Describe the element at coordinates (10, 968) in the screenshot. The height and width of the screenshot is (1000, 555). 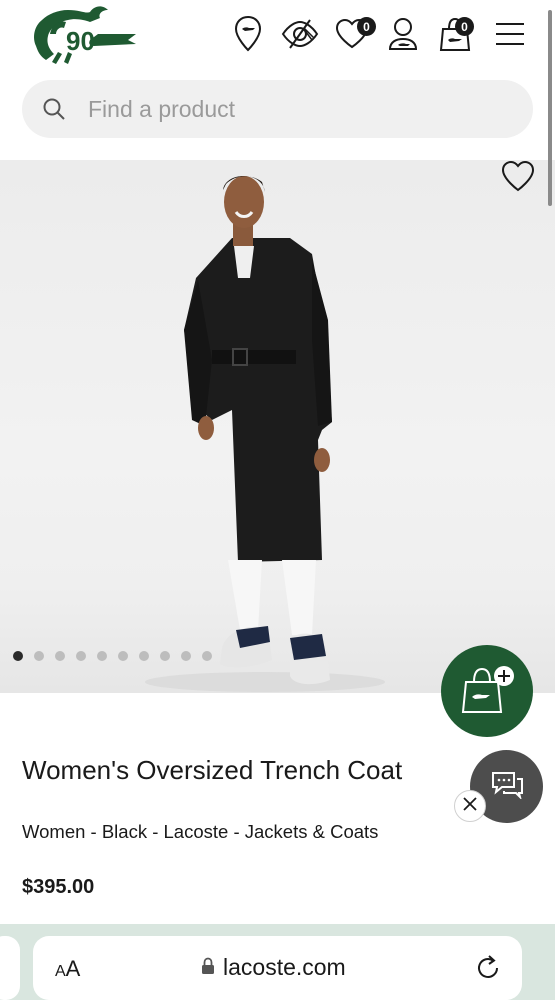
I see `previous-tab` at that location.